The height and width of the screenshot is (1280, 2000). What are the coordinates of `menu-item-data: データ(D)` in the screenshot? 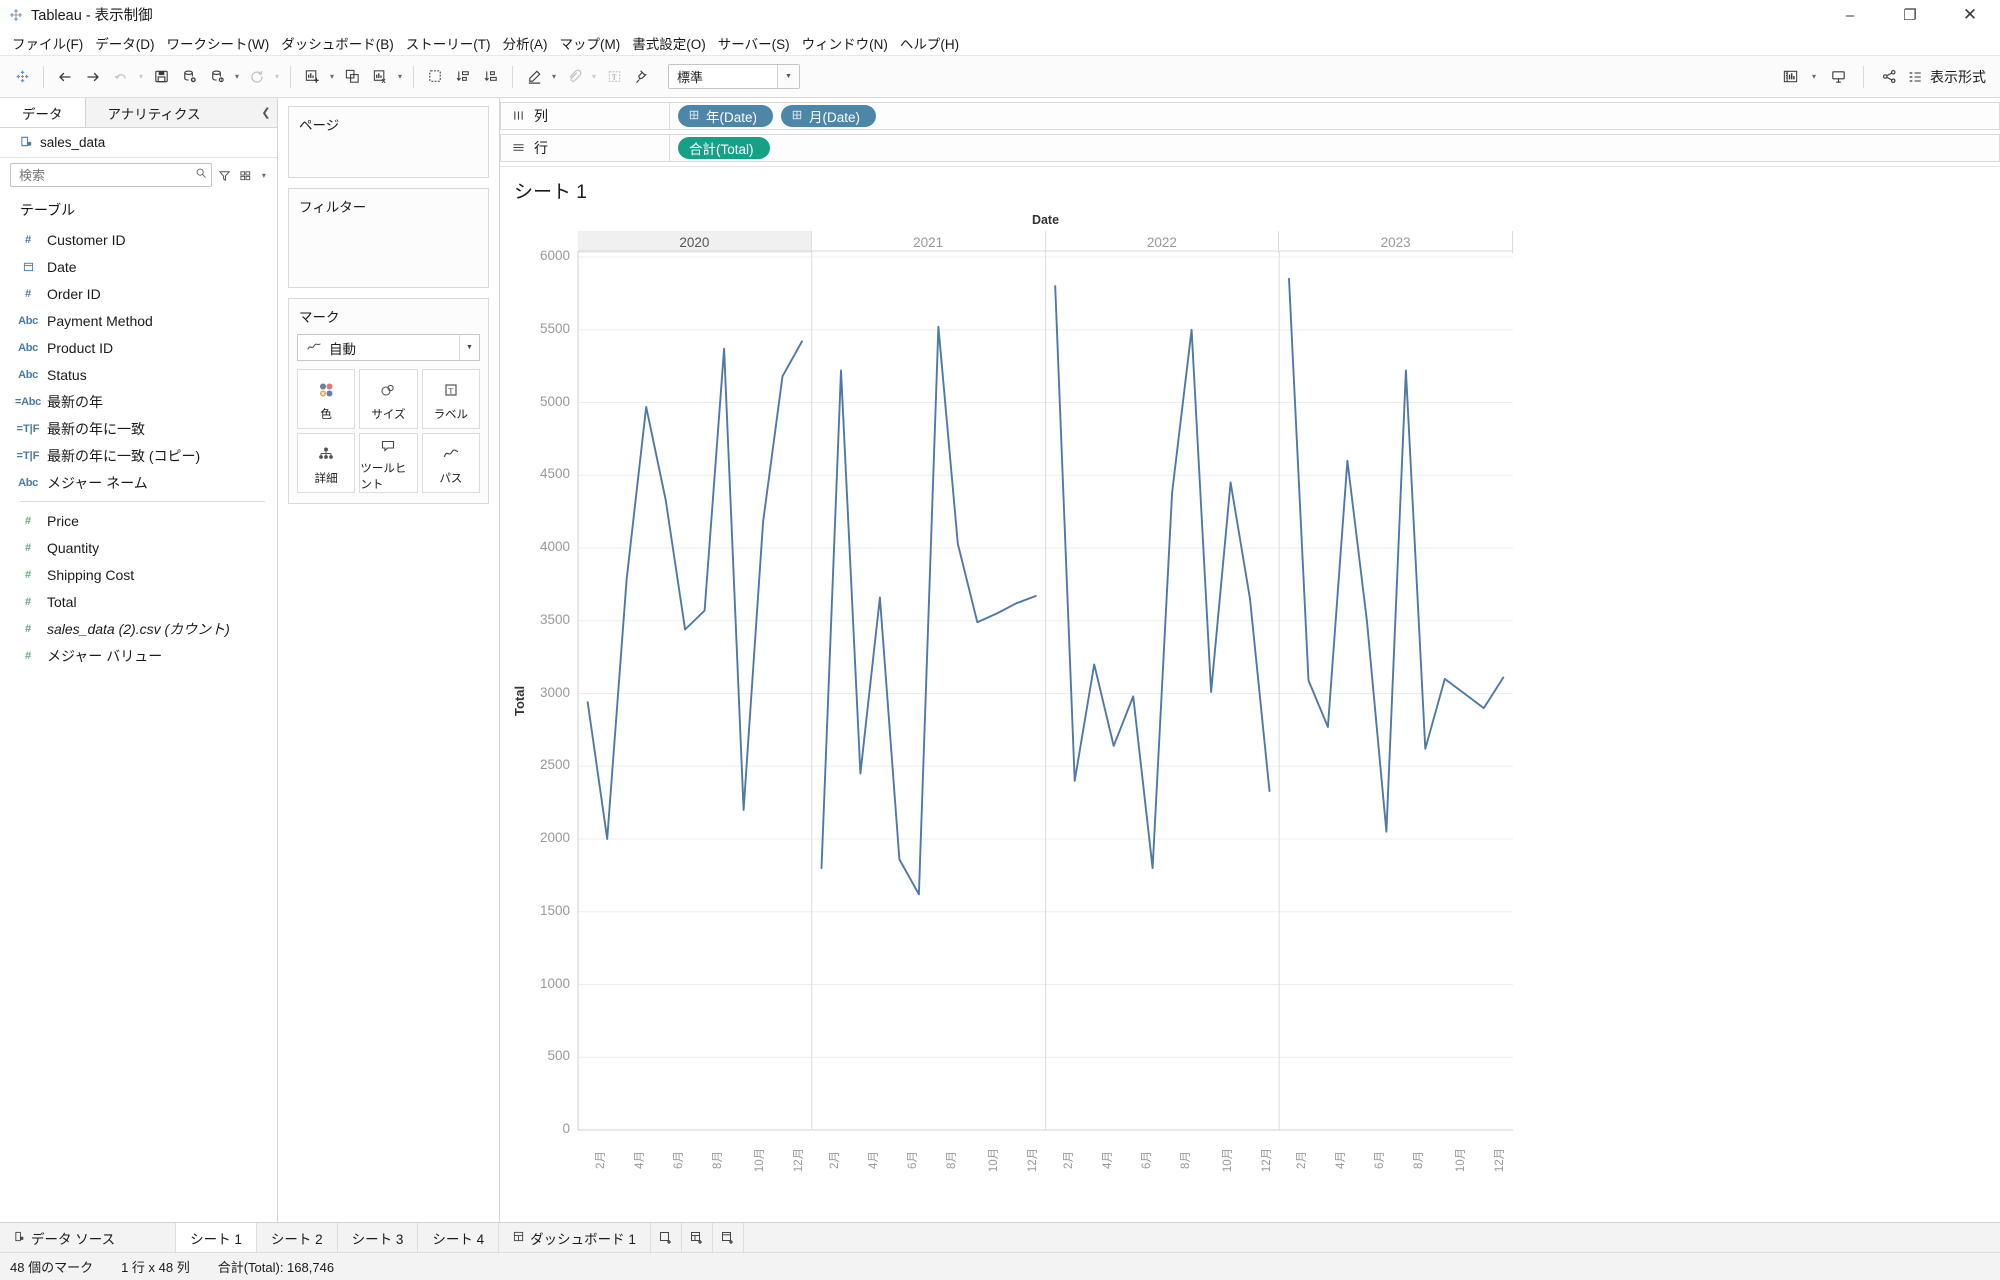 It's located at (124, 43).